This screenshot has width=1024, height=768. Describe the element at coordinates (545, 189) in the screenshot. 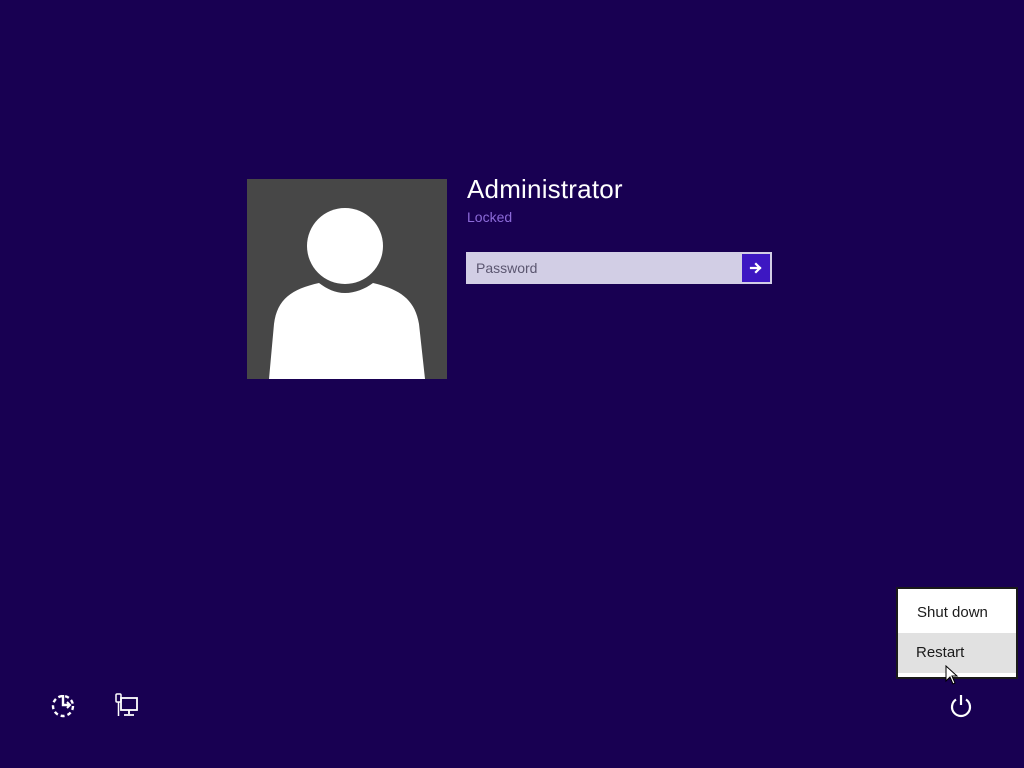

I see `user-name: Administrator` at that location.